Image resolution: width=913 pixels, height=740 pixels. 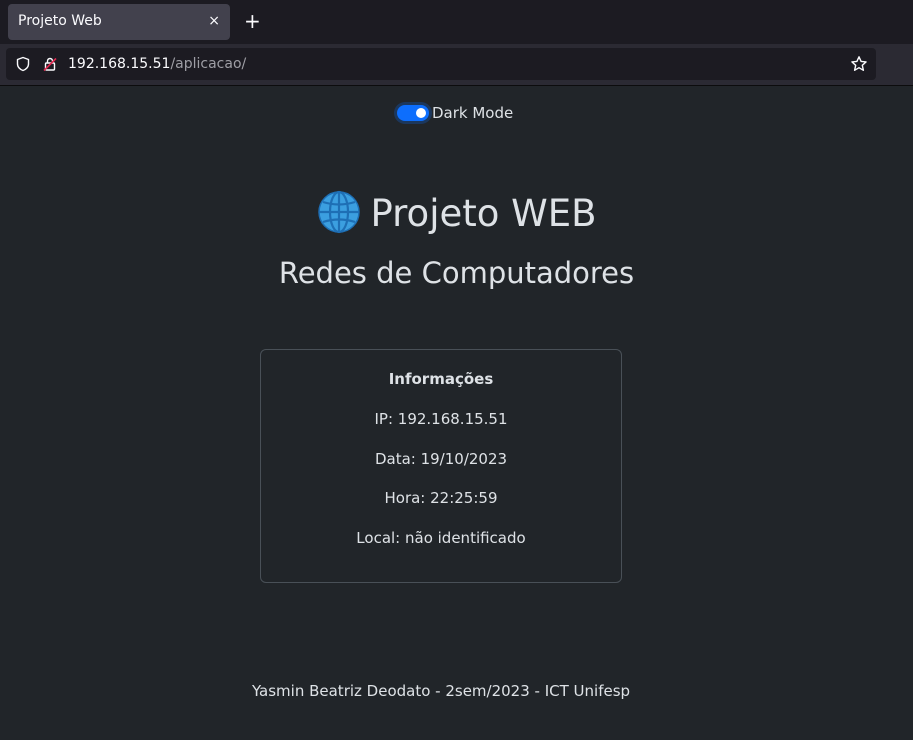 I want to click on url-path: /aplicacao/, so click(x=208, y=64).